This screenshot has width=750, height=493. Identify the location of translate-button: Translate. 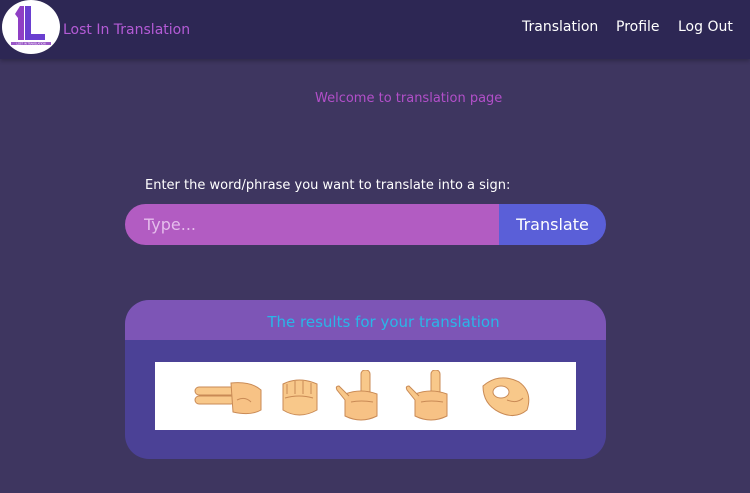
(552, 224).